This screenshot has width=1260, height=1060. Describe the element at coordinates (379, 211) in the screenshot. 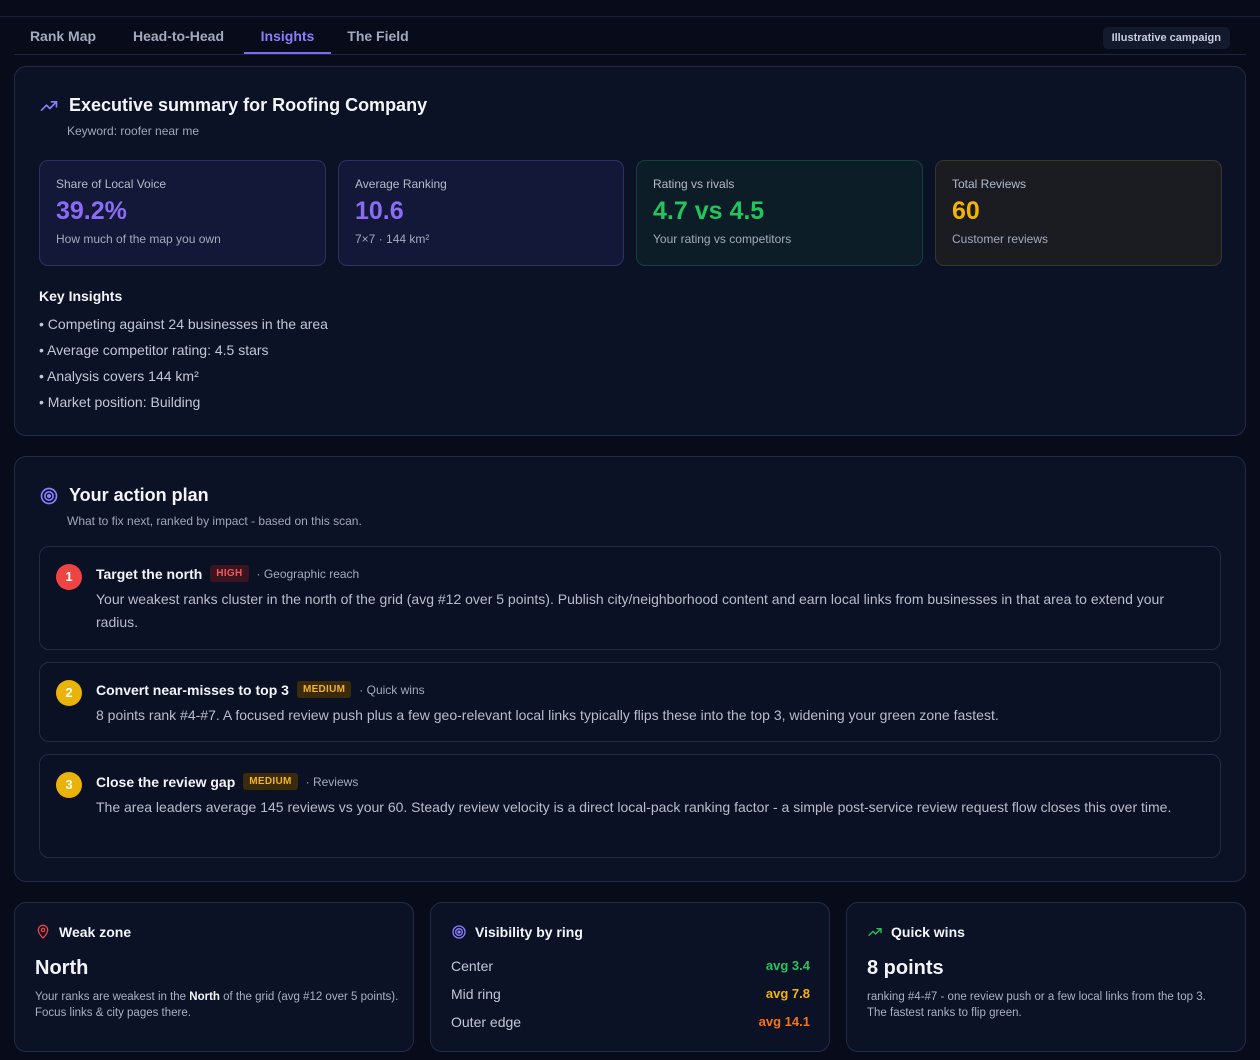

I see `stat-value: 10.6` at that location.